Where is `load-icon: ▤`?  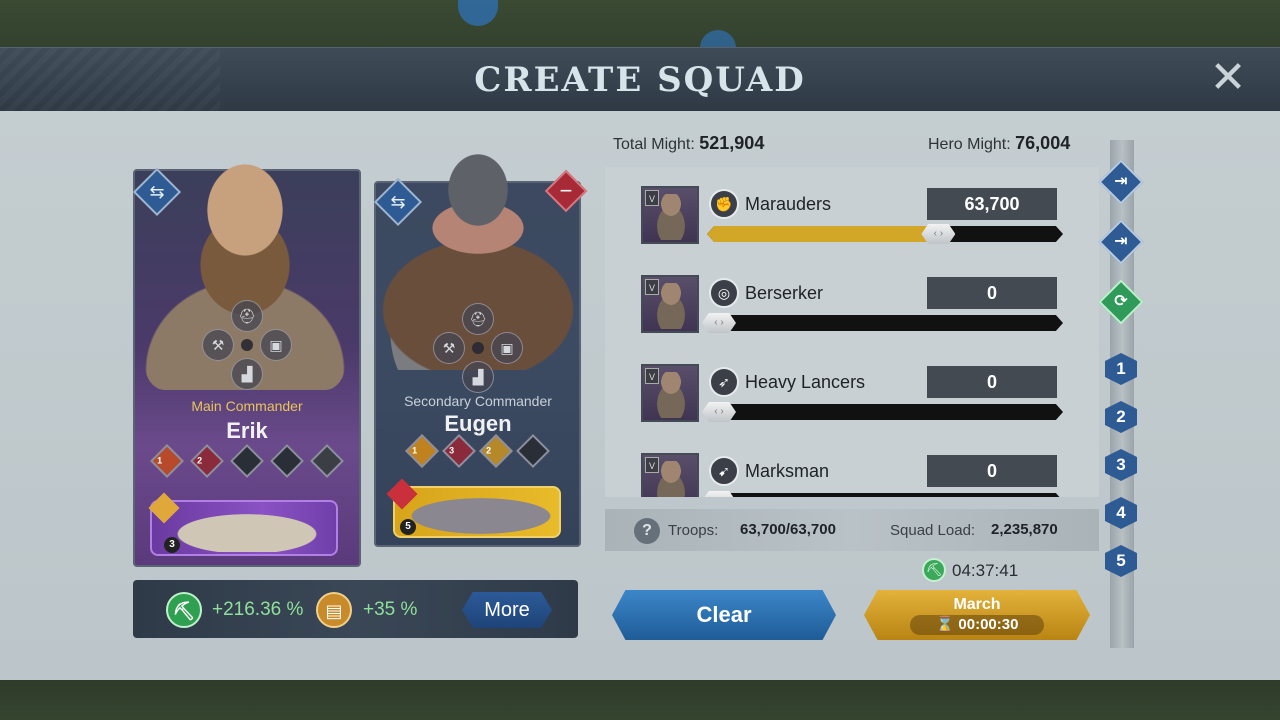 load-icon: ▤ is located at coordinates (334, 610).